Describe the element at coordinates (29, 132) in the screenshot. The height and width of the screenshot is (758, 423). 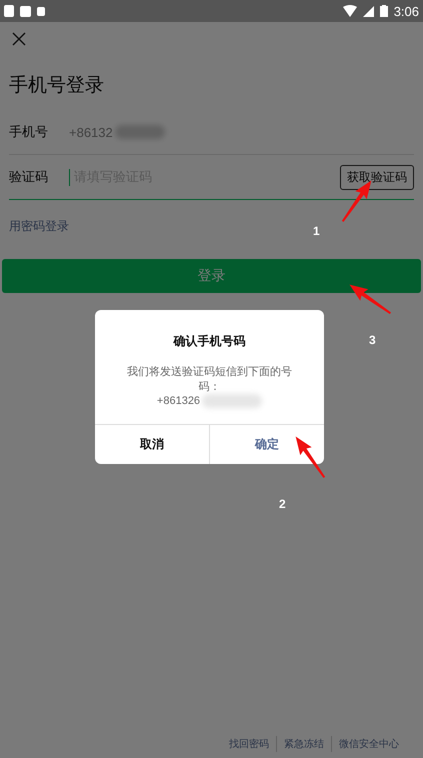
I see `field-label: 手机号` at that location.